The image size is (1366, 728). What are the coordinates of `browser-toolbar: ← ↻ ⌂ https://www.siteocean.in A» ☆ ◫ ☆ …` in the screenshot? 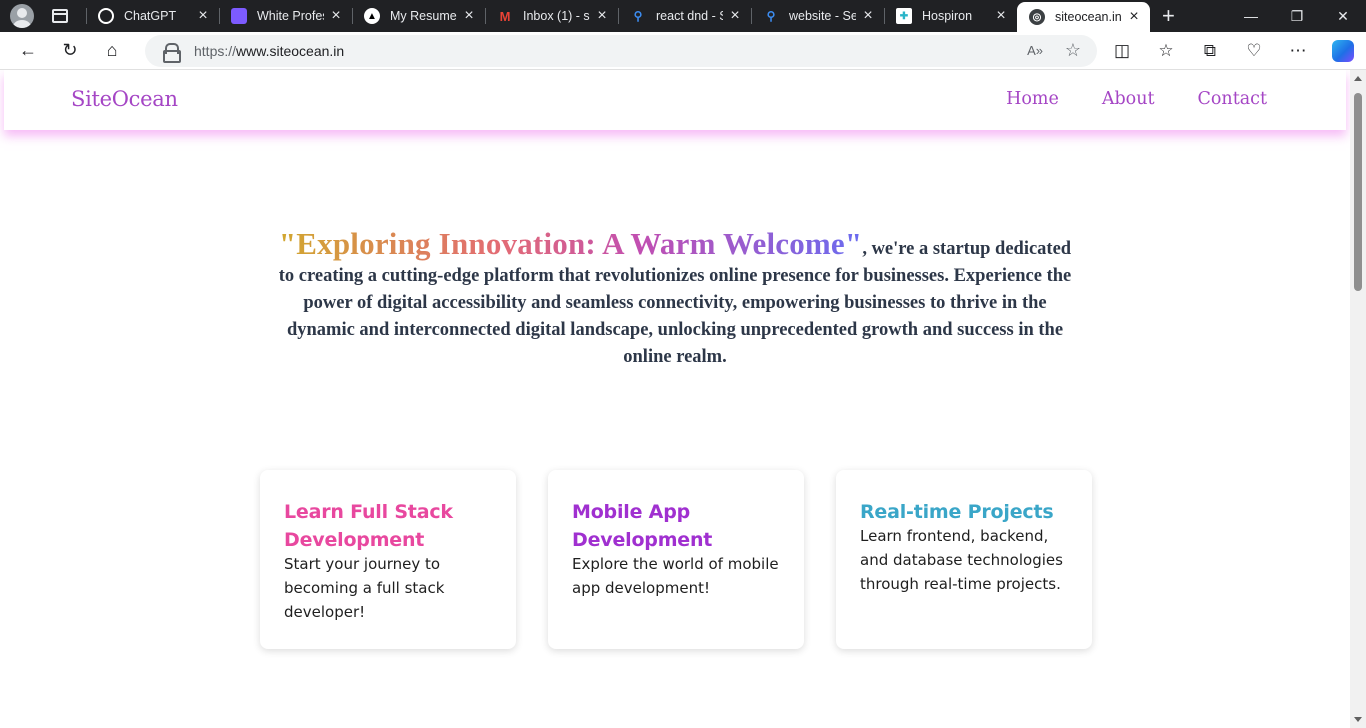 It's located at (683, 51).